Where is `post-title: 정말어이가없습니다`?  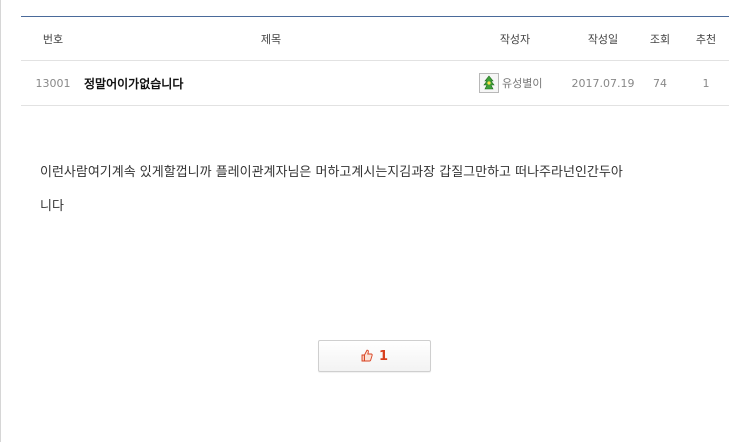
post-title: 정말어이가없습니다 is located at coordinates (134, 83).